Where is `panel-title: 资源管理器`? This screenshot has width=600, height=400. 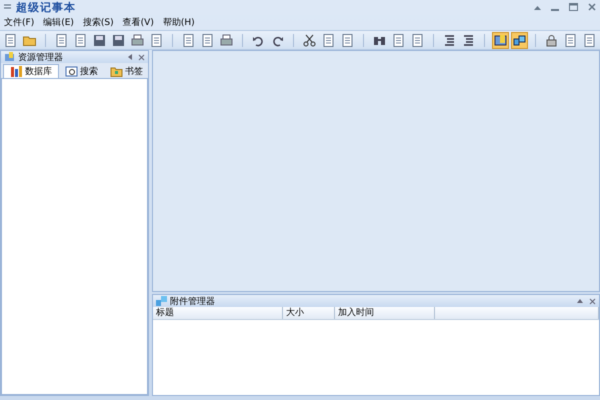 panel-title: 资源管理器 is located at coordinates (40, 58).